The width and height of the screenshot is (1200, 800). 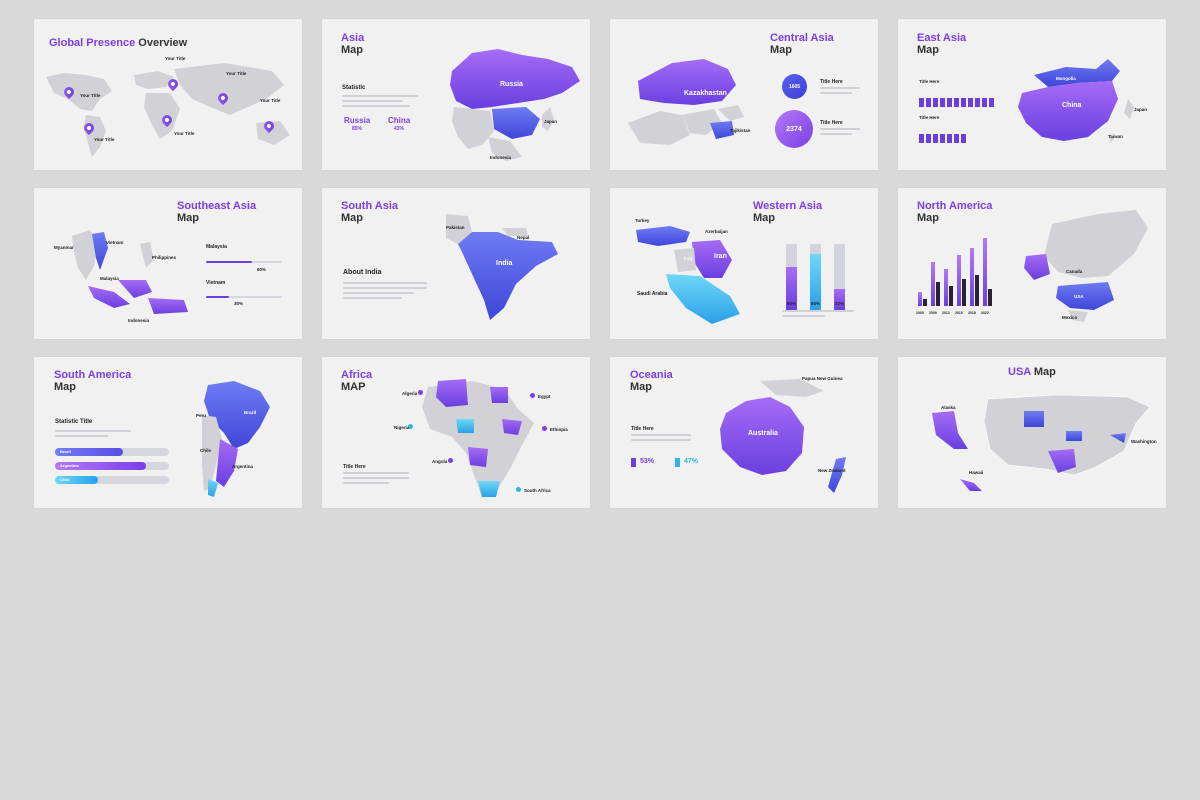 I want to click on map-label-russia: Russia, so click(x=511, y=84).